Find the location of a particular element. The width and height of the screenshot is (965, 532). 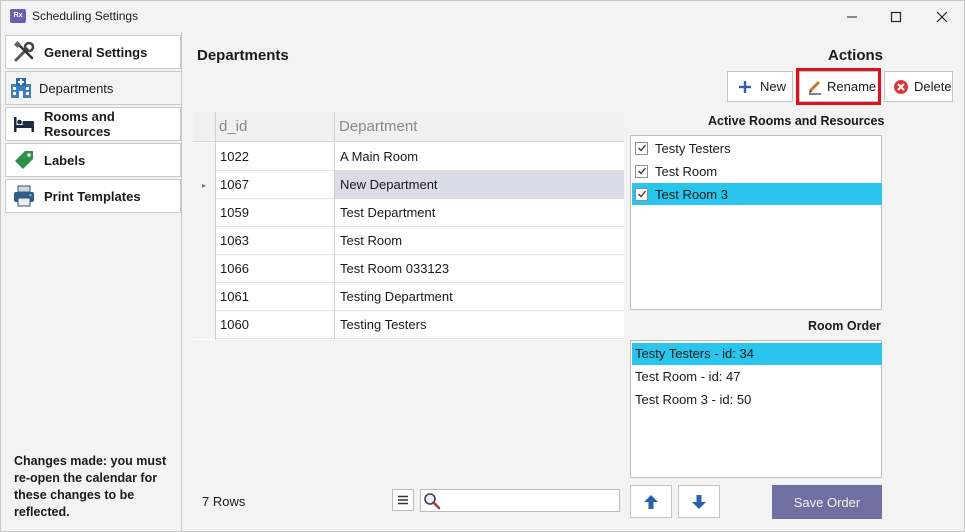

cell-department: New Department is located at coordinates (479, 185).